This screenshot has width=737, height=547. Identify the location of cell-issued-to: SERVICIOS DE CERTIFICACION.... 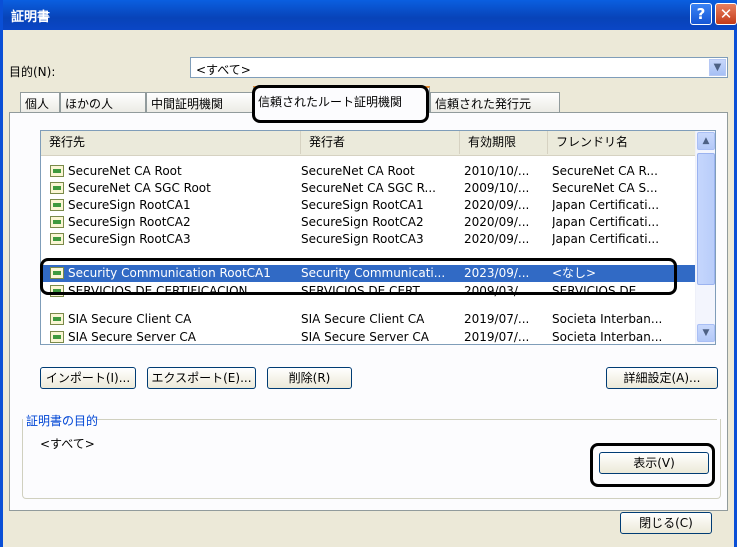
(163, 291).